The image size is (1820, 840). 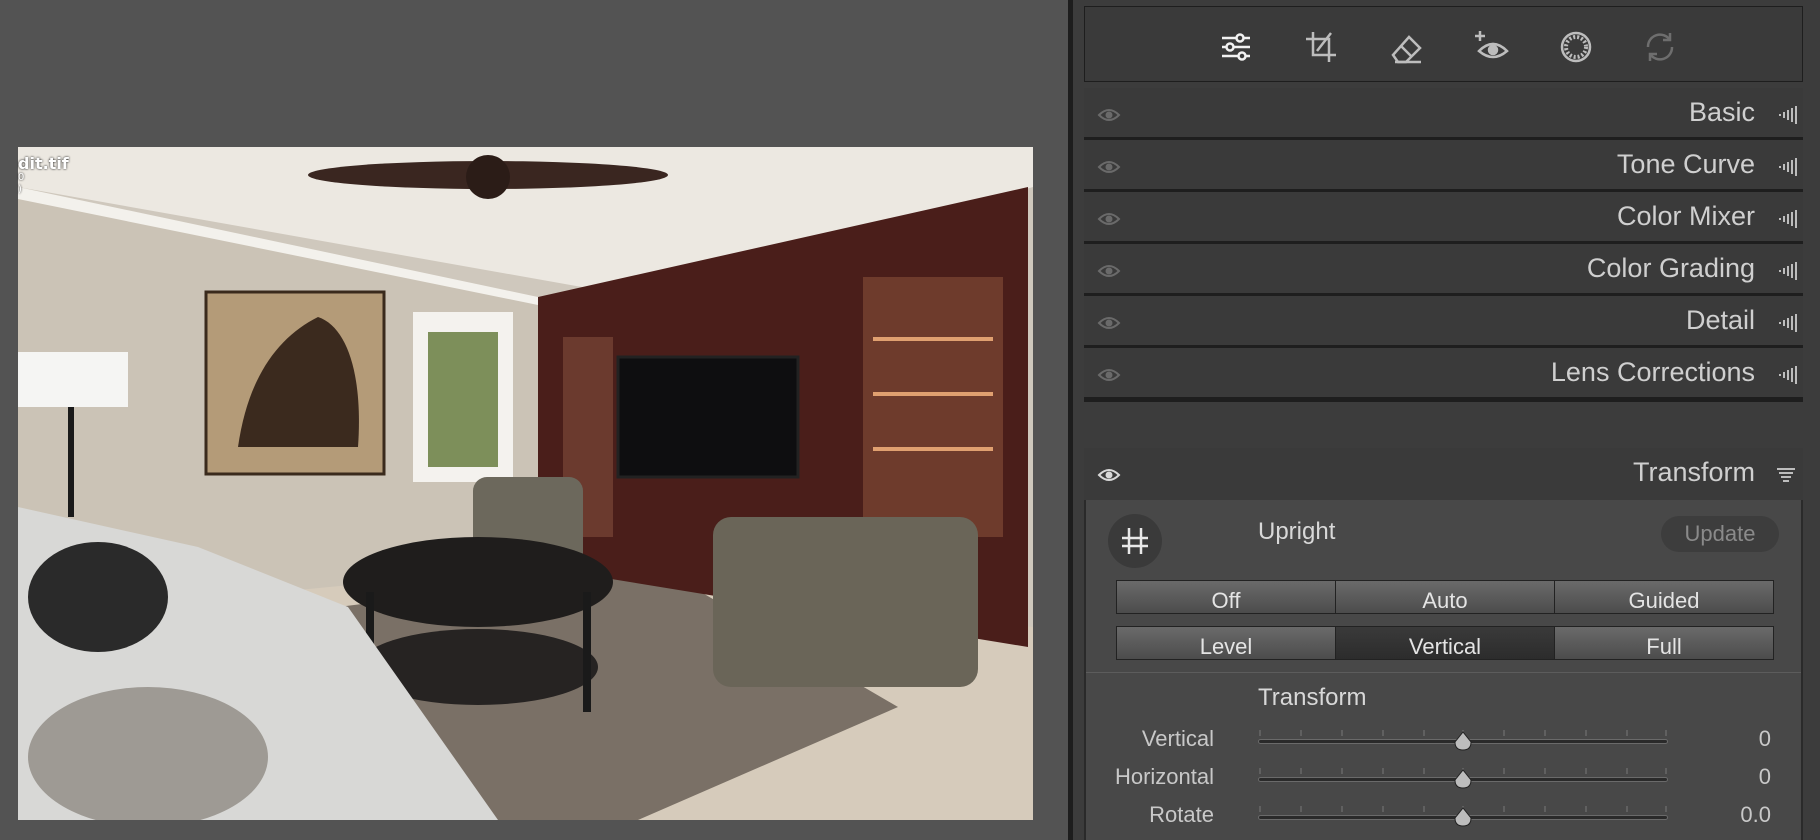 What do you see at coordinates (1720, 534) in the screenshot?
I see `update-button: Update` at bounding box center [1720, 534].